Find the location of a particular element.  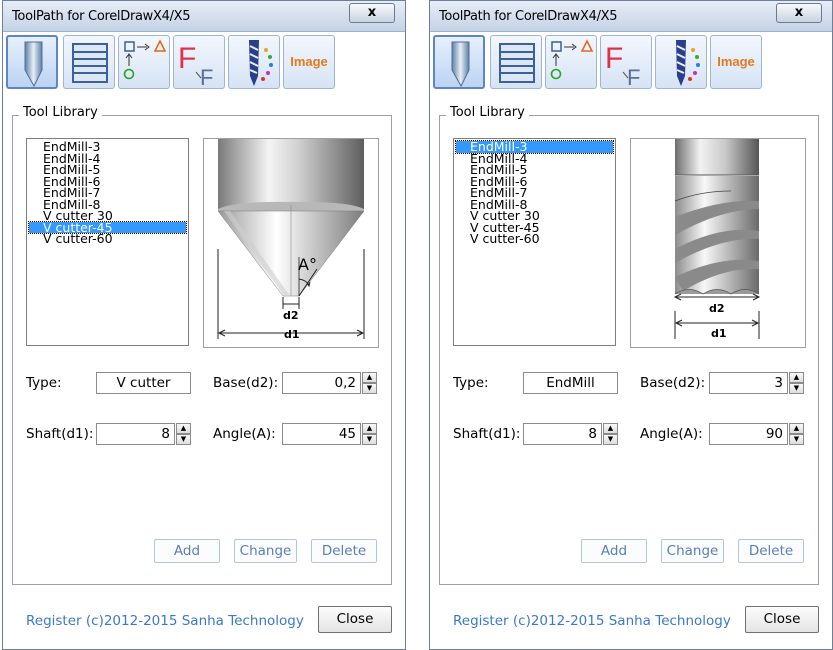

footer-text: Register (c)2012-2015 Sanha Technology is located at coordinates (592, 621).